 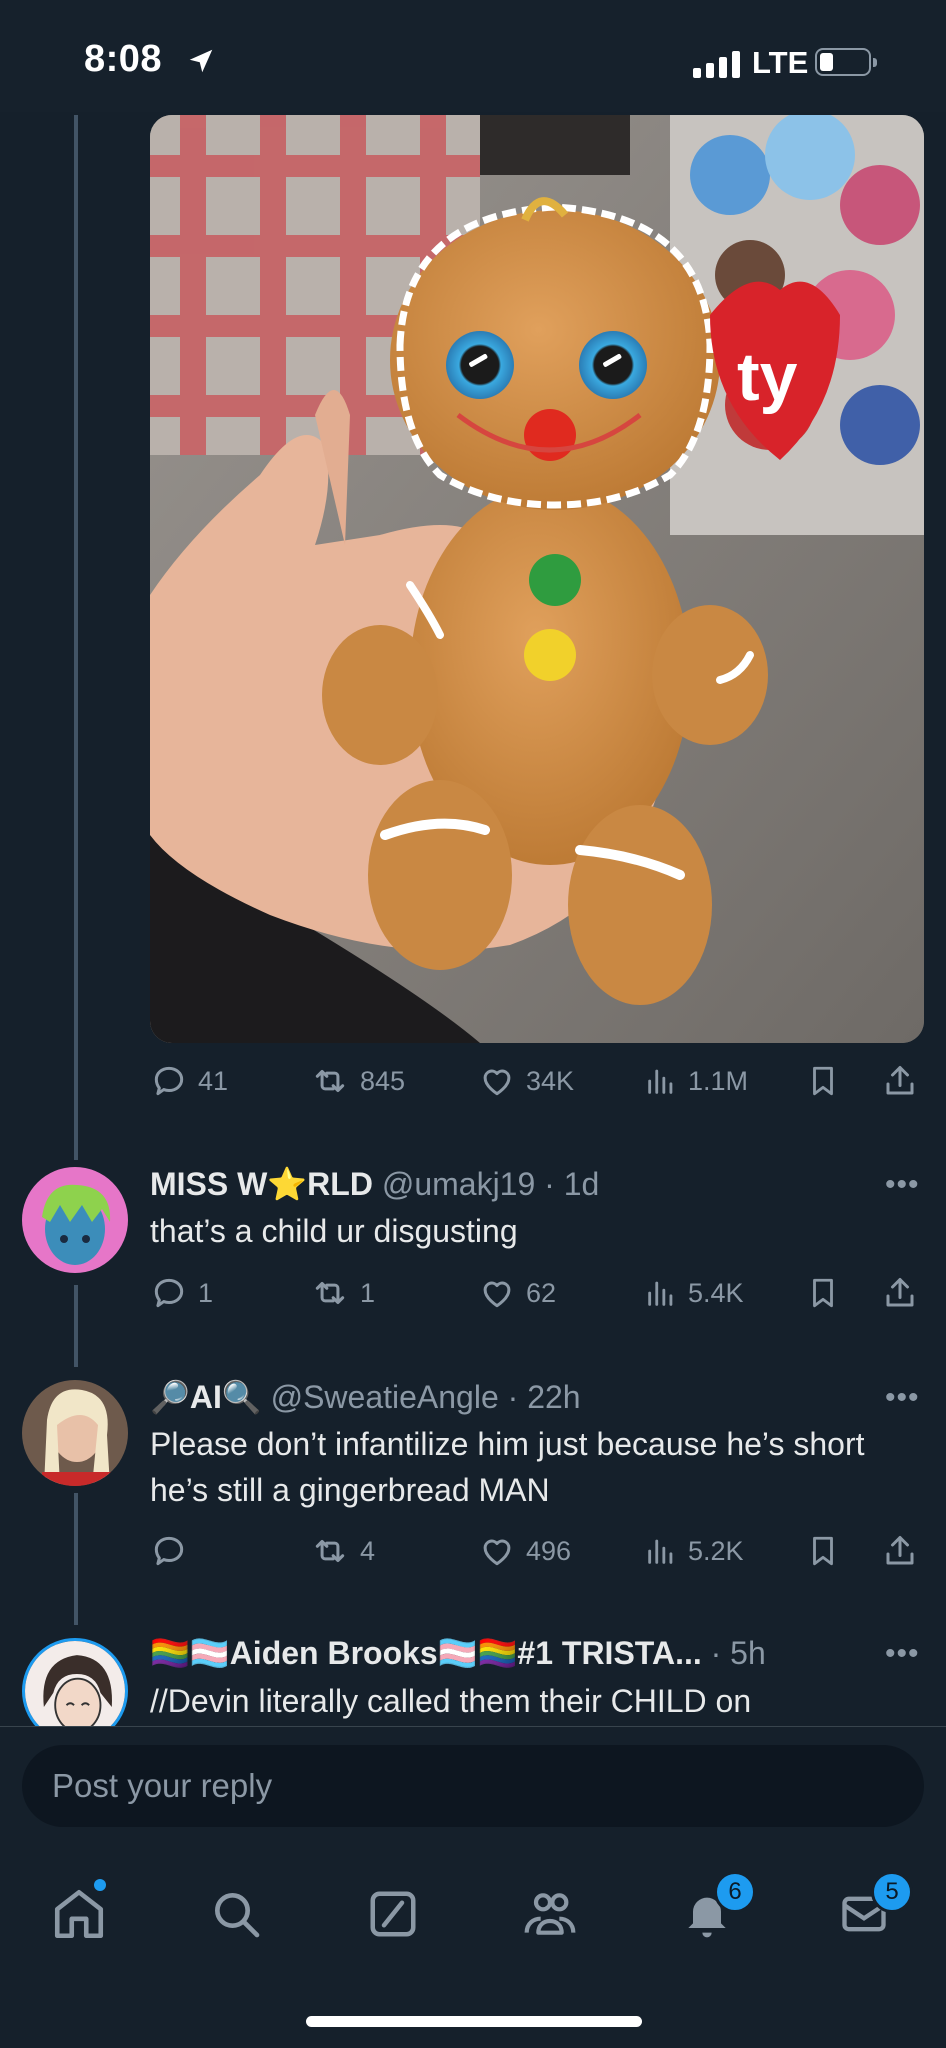 What do you see at coordinates (550, 1080) in the screenshot?
I see `like-count: 34K` at bounding box center [550, 1080].